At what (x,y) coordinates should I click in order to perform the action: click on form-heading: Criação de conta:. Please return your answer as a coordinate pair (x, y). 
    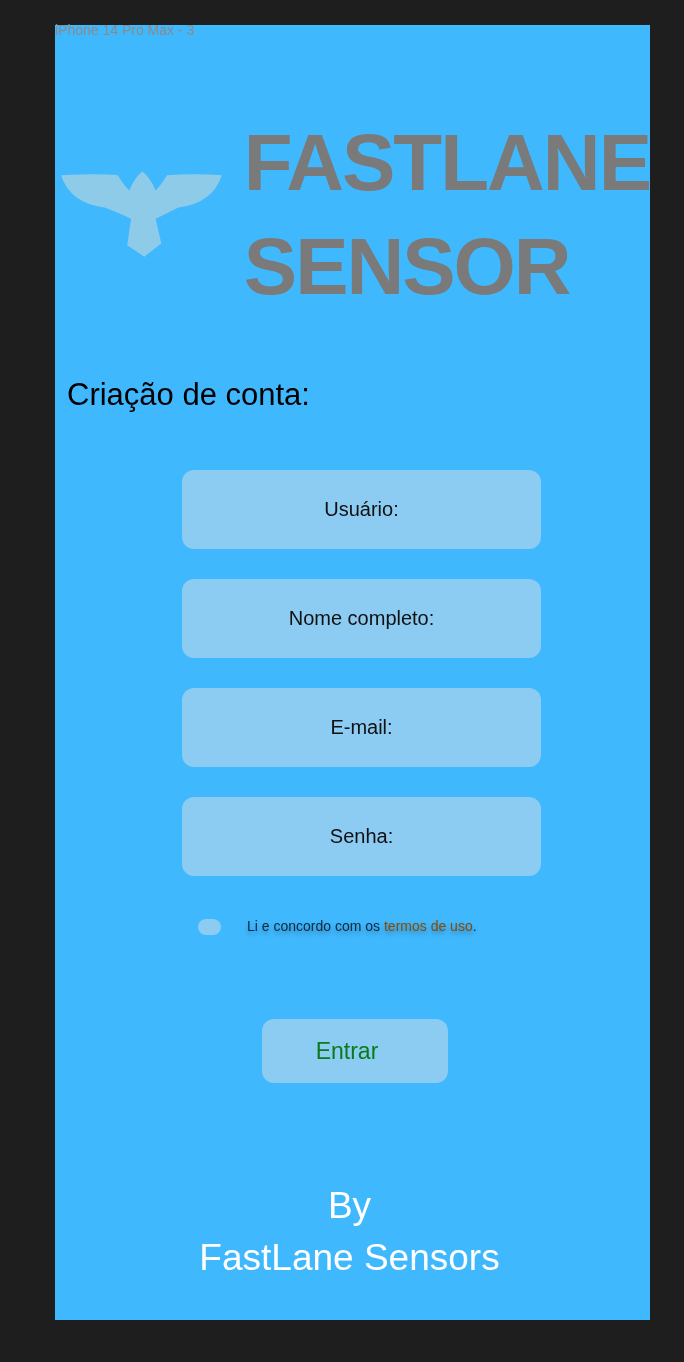
    Looking at the image, I should click on (189, 395).